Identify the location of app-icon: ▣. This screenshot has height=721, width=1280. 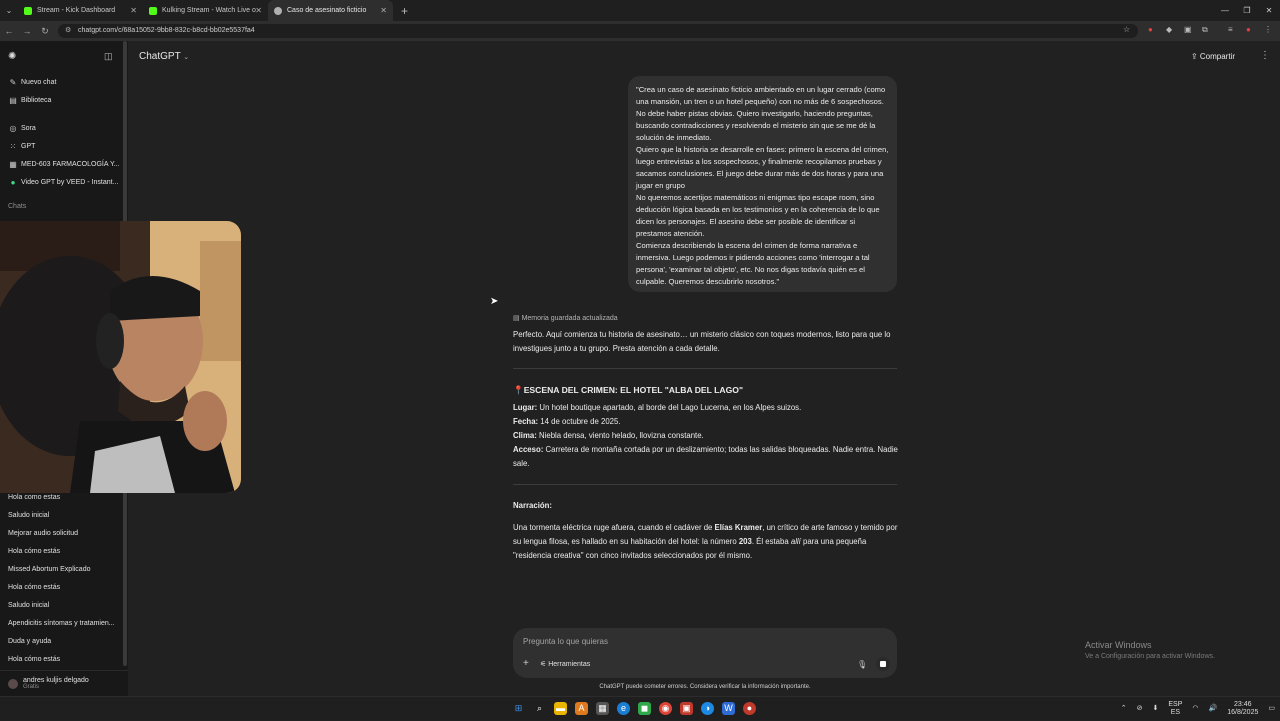
(686, 708).